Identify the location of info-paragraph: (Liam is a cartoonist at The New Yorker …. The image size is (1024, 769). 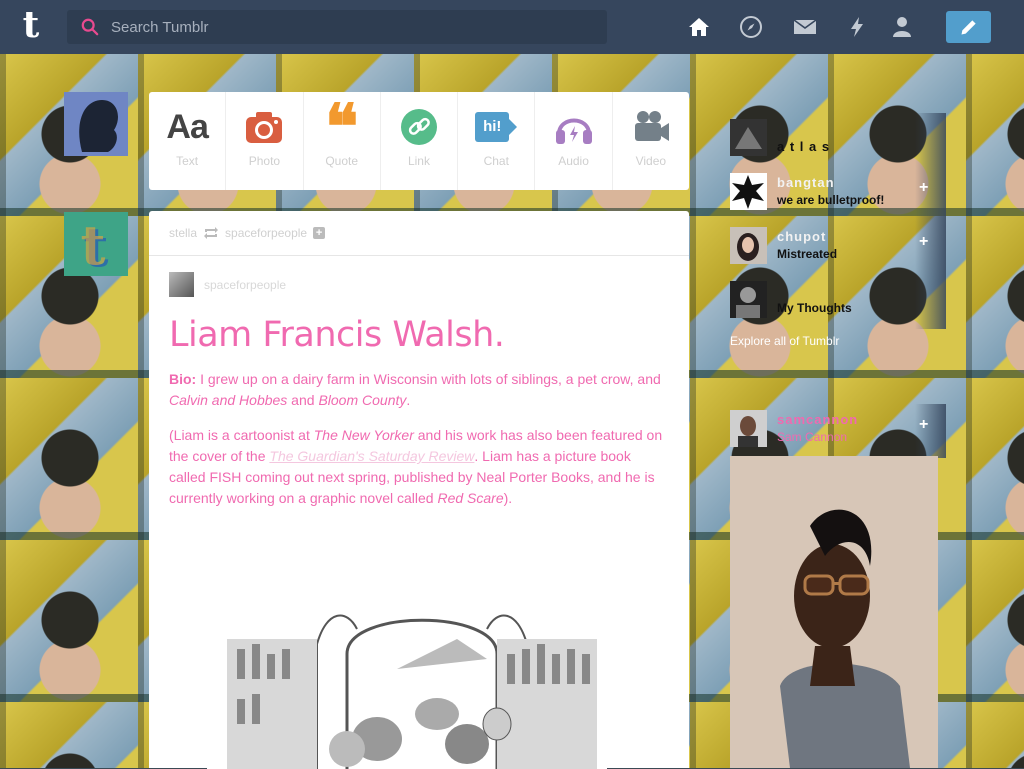
(416, 466).